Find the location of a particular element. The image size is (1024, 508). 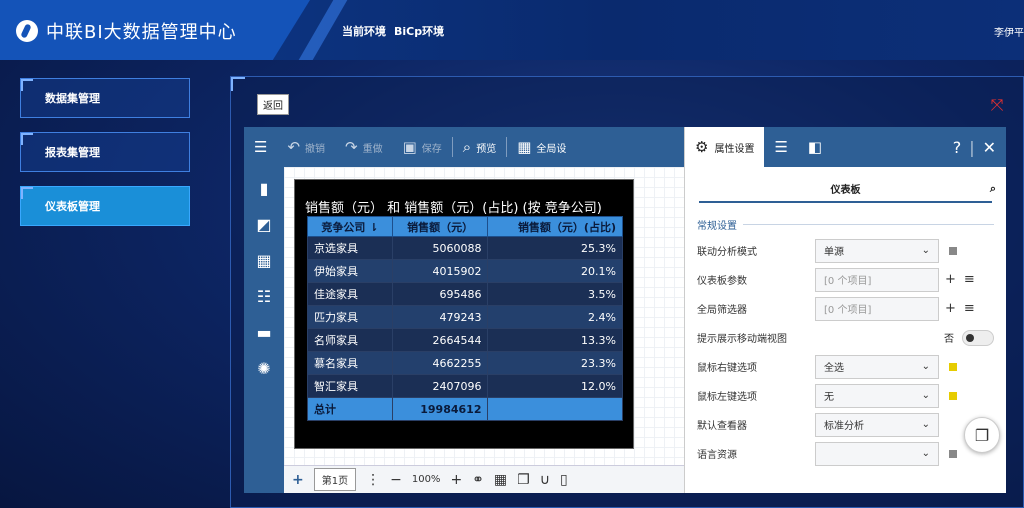

prop-label: 联动分析模式 is located at coordinates (727, 252).